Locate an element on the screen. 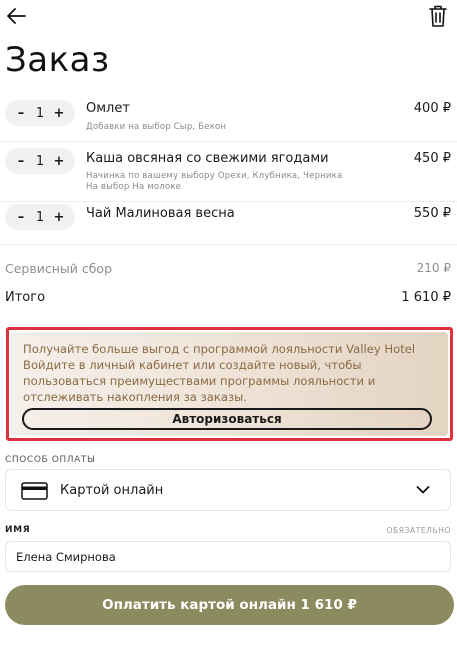  item-options: Добавки на выбор Сыр, Бекон is located at coordinates (156, 127).